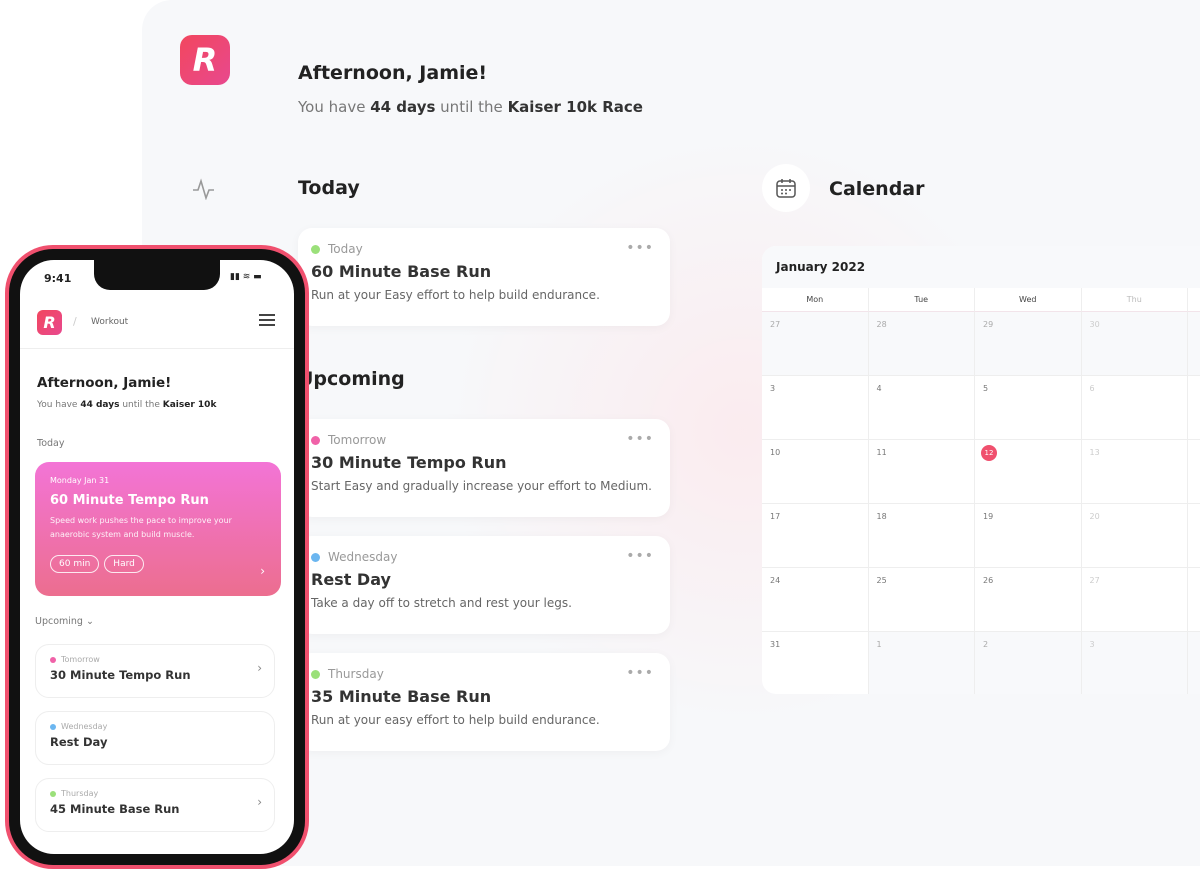 This screenshot has width=1200, height=872. I want to click on calendar-day: 1, so click(921, 663).